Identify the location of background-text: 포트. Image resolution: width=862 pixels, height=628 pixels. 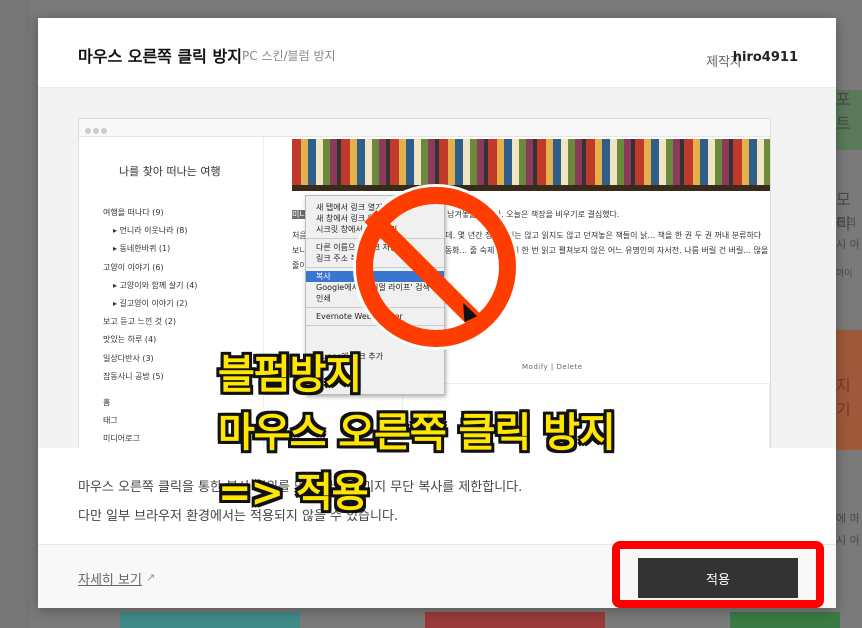
(843, 111).